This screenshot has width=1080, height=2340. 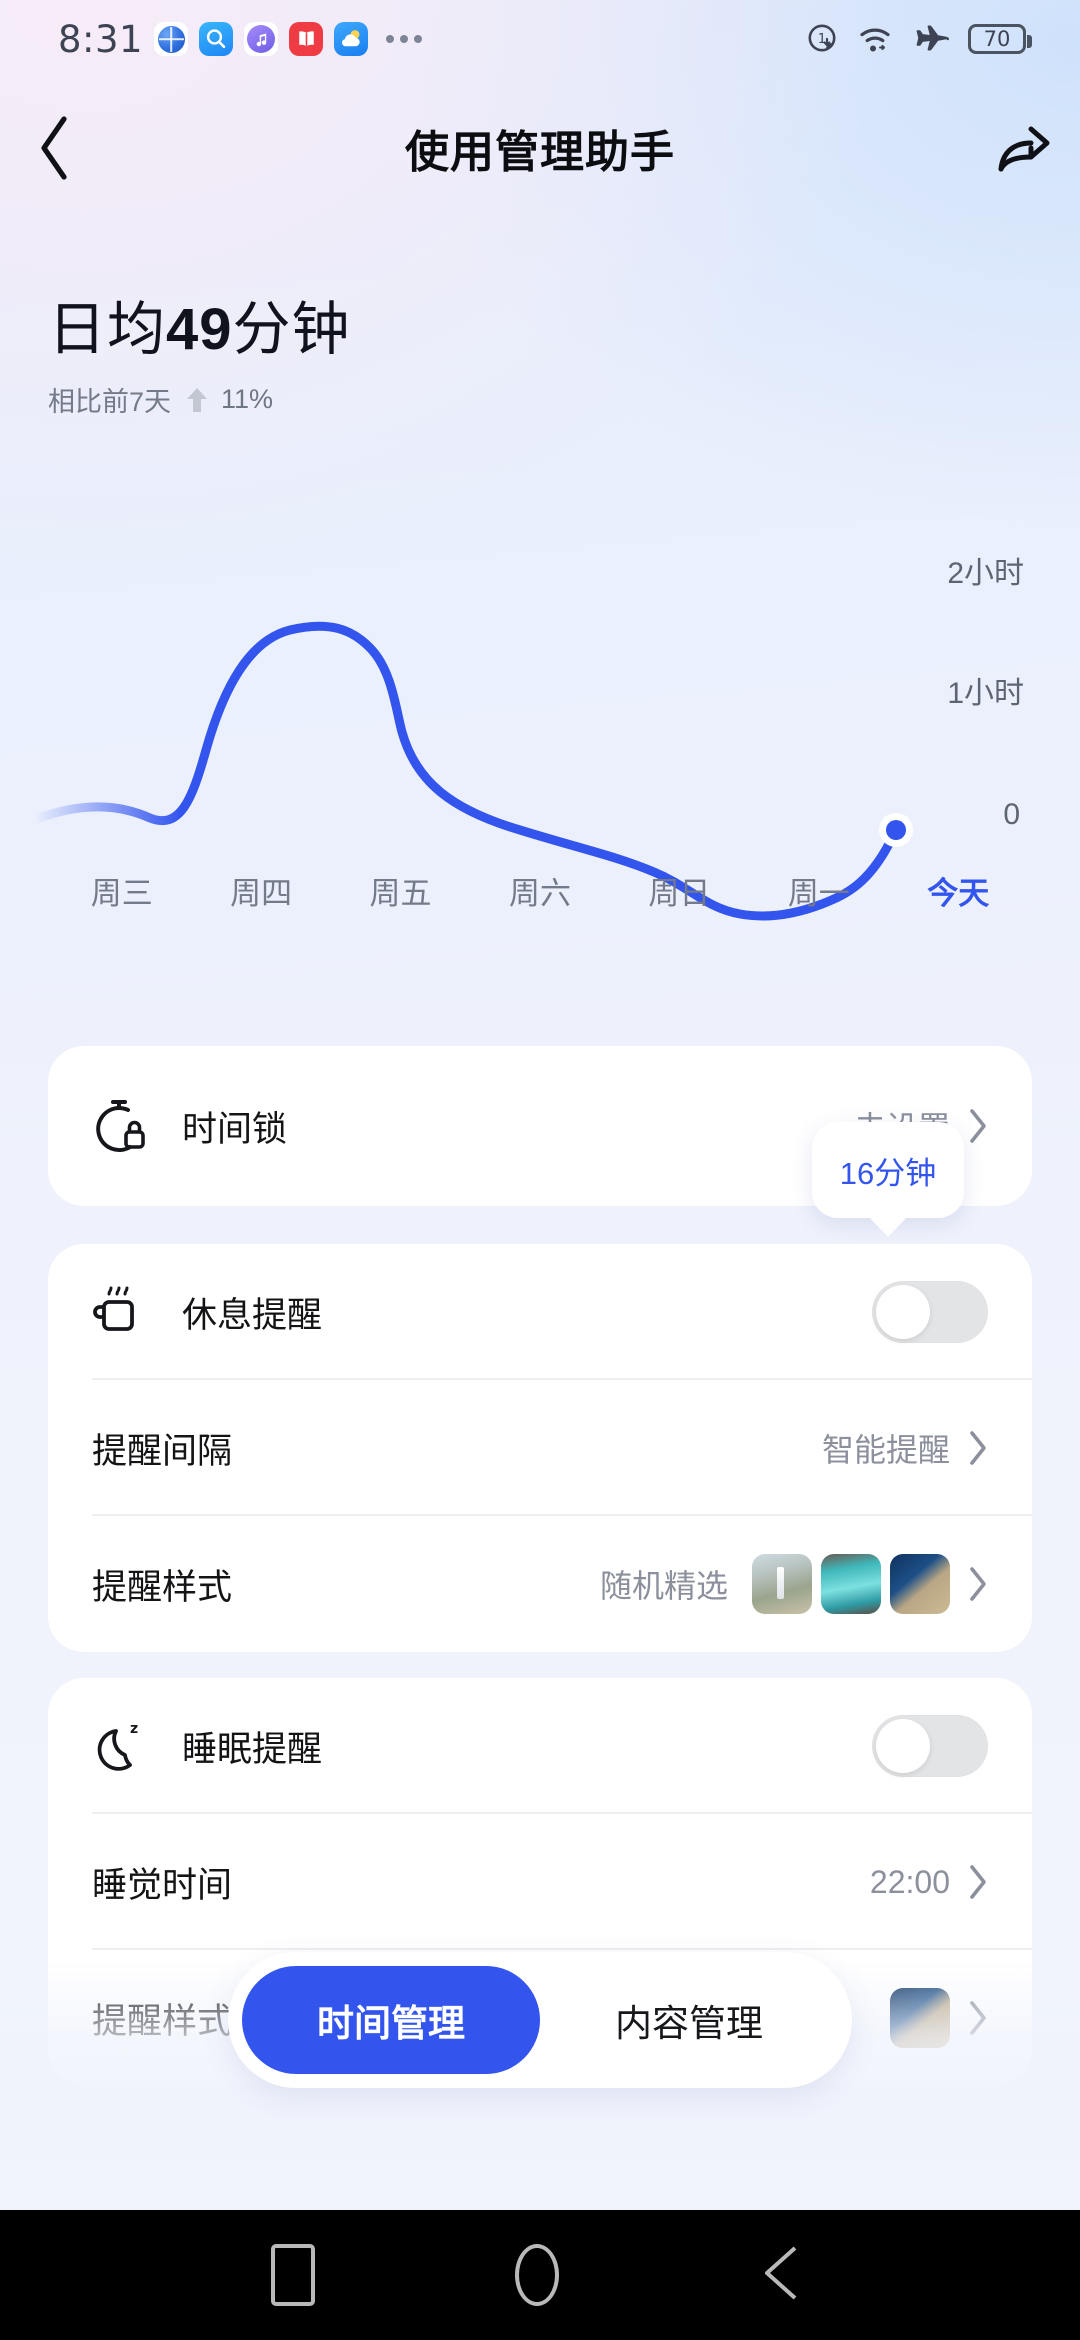 What do you see at coordinates (123, 1746) in the screenshot?
I see `moon-zzz-icon: z` at bounding box center [123, 1746].